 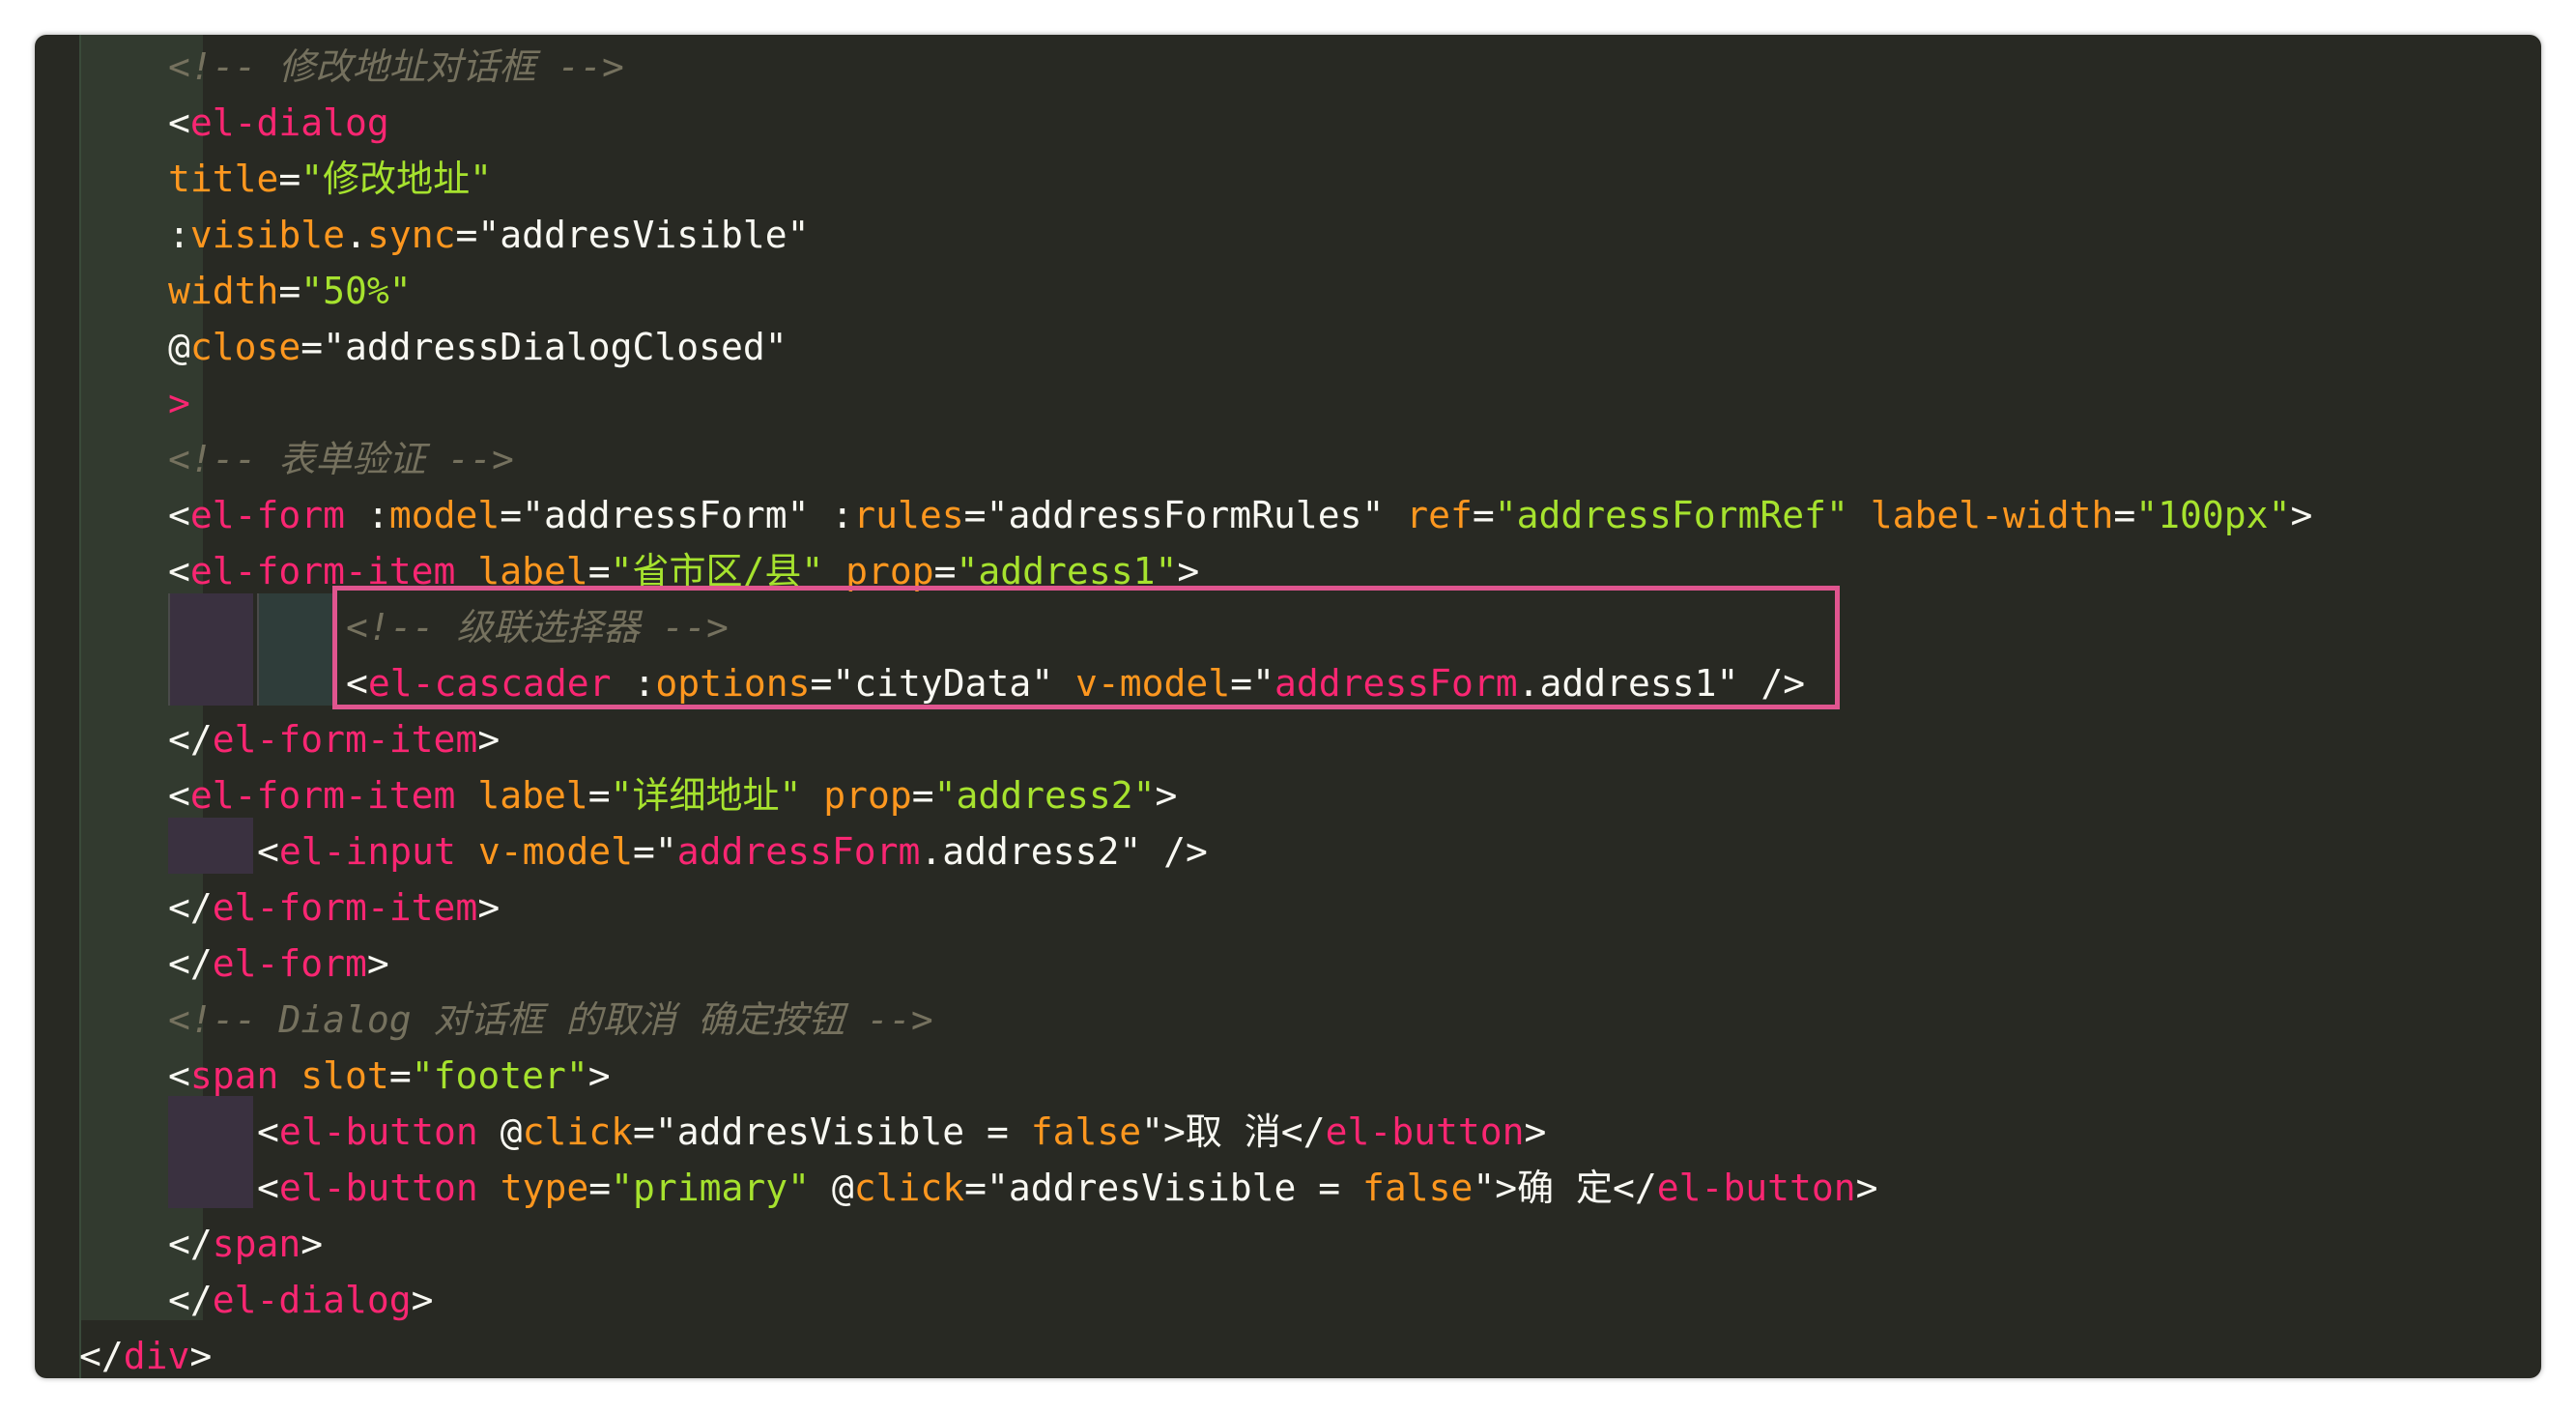 What do you see at coordinates (717, 571) in the screenshot?
I see `code-token: "省市区/县"` at bounding box center [717, 571].